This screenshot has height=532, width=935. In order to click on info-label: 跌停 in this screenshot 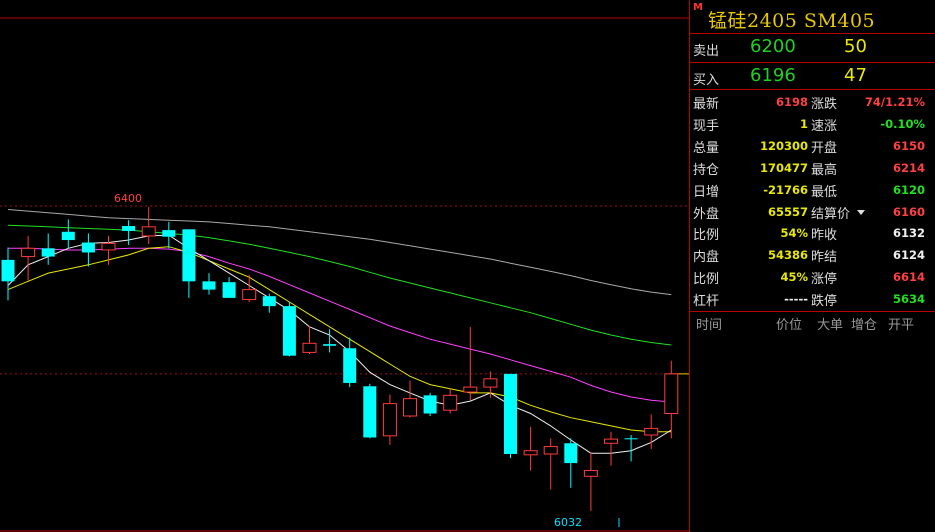, I will do `click(824, 302)`.